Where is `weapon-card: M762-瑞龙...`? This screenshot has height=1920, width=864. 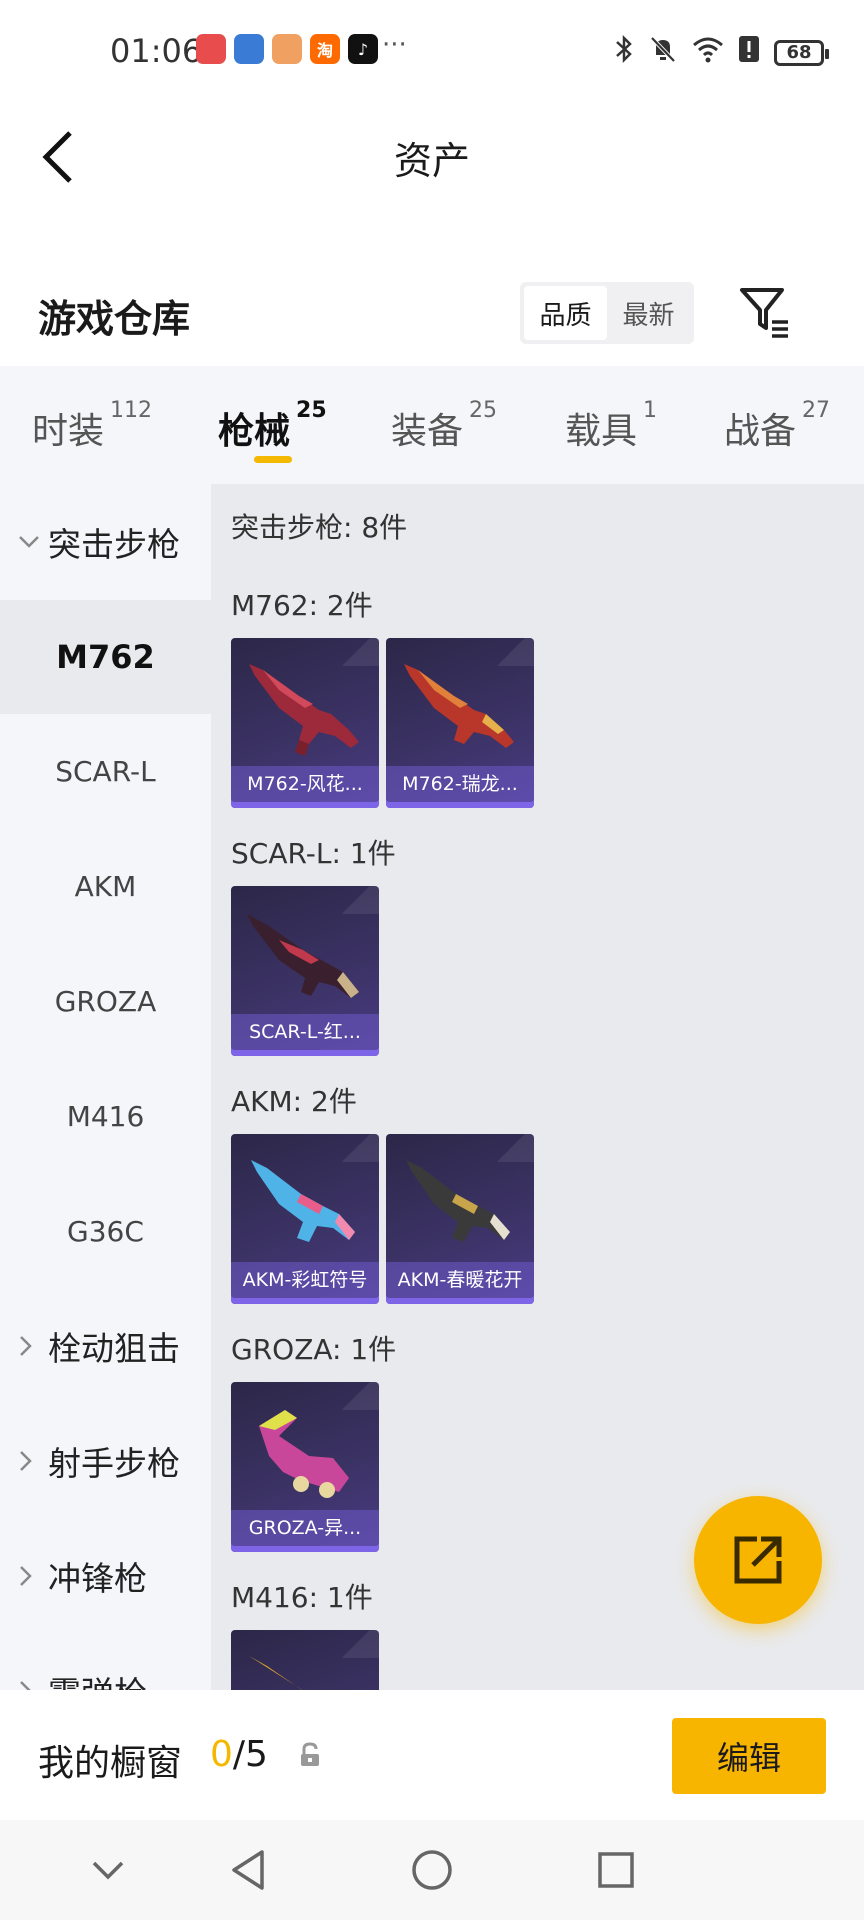
weapon-card: M762-瑞龙... is located at coordinates (460, 723).